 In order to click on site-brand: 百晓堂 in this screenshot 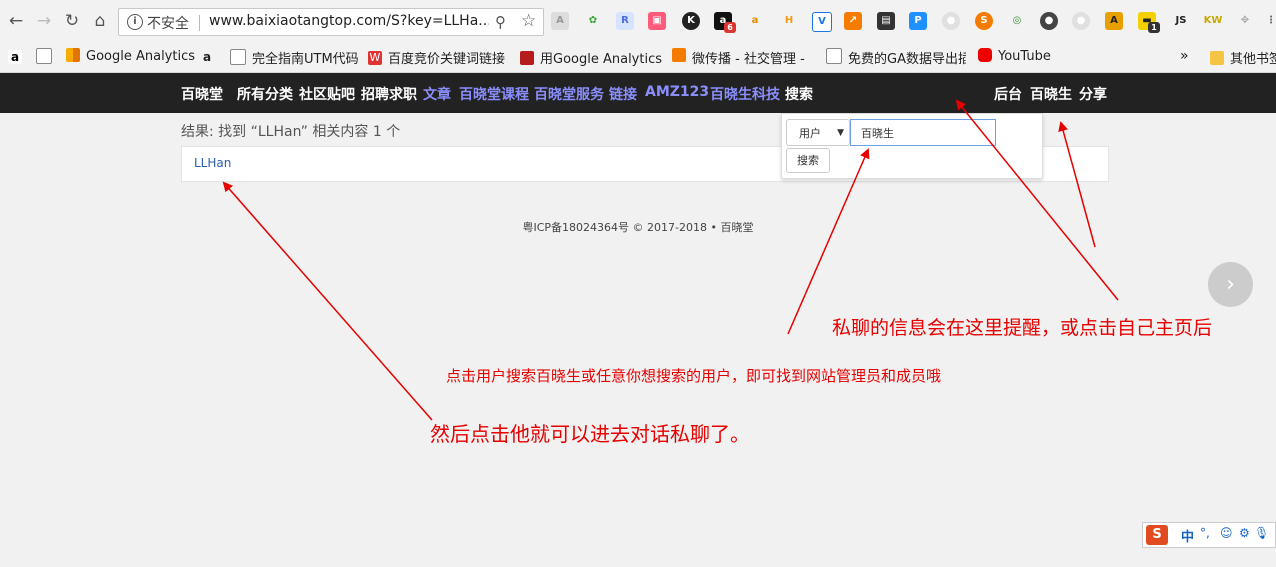, I will do `click(202, 94)`.